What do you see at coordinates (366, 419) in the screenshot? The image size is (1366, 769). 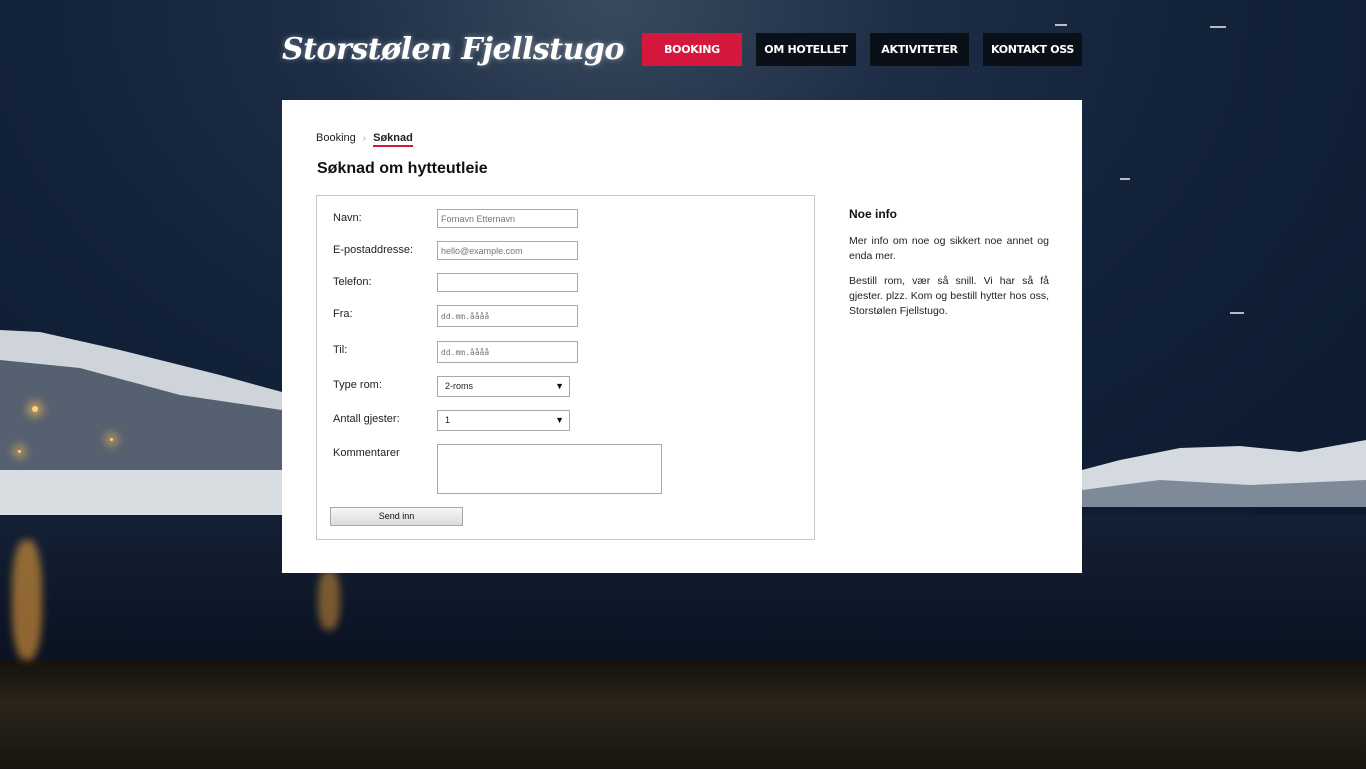 I see `guests-label: Antall gjester:` at bounding box center [366, 419].